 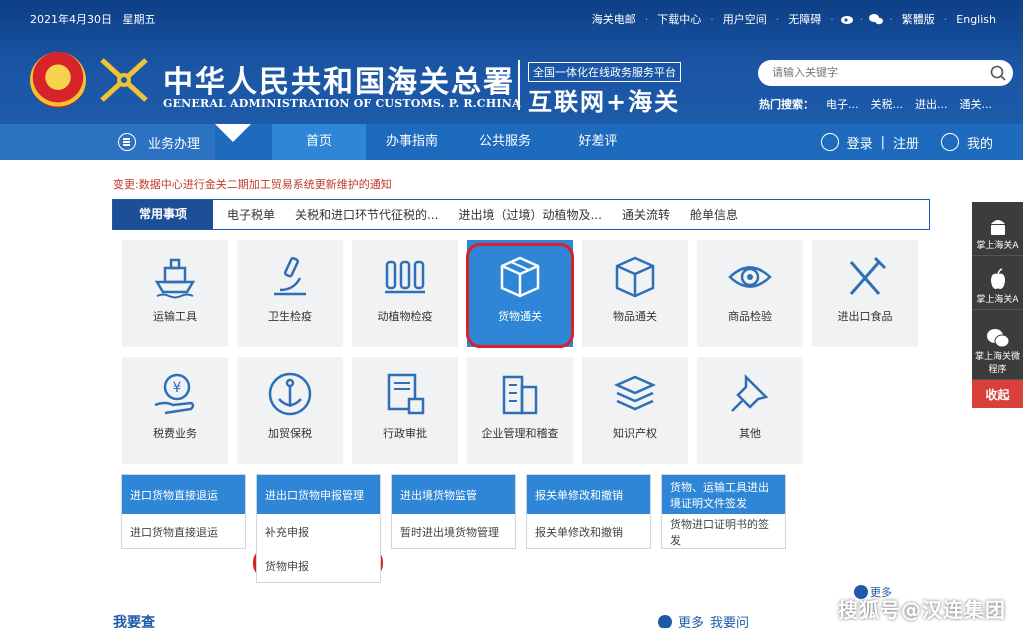 What do you see at coordinates (665, 621) in the screenshot?
I see `more-icon` at bounding box center [665, 621].